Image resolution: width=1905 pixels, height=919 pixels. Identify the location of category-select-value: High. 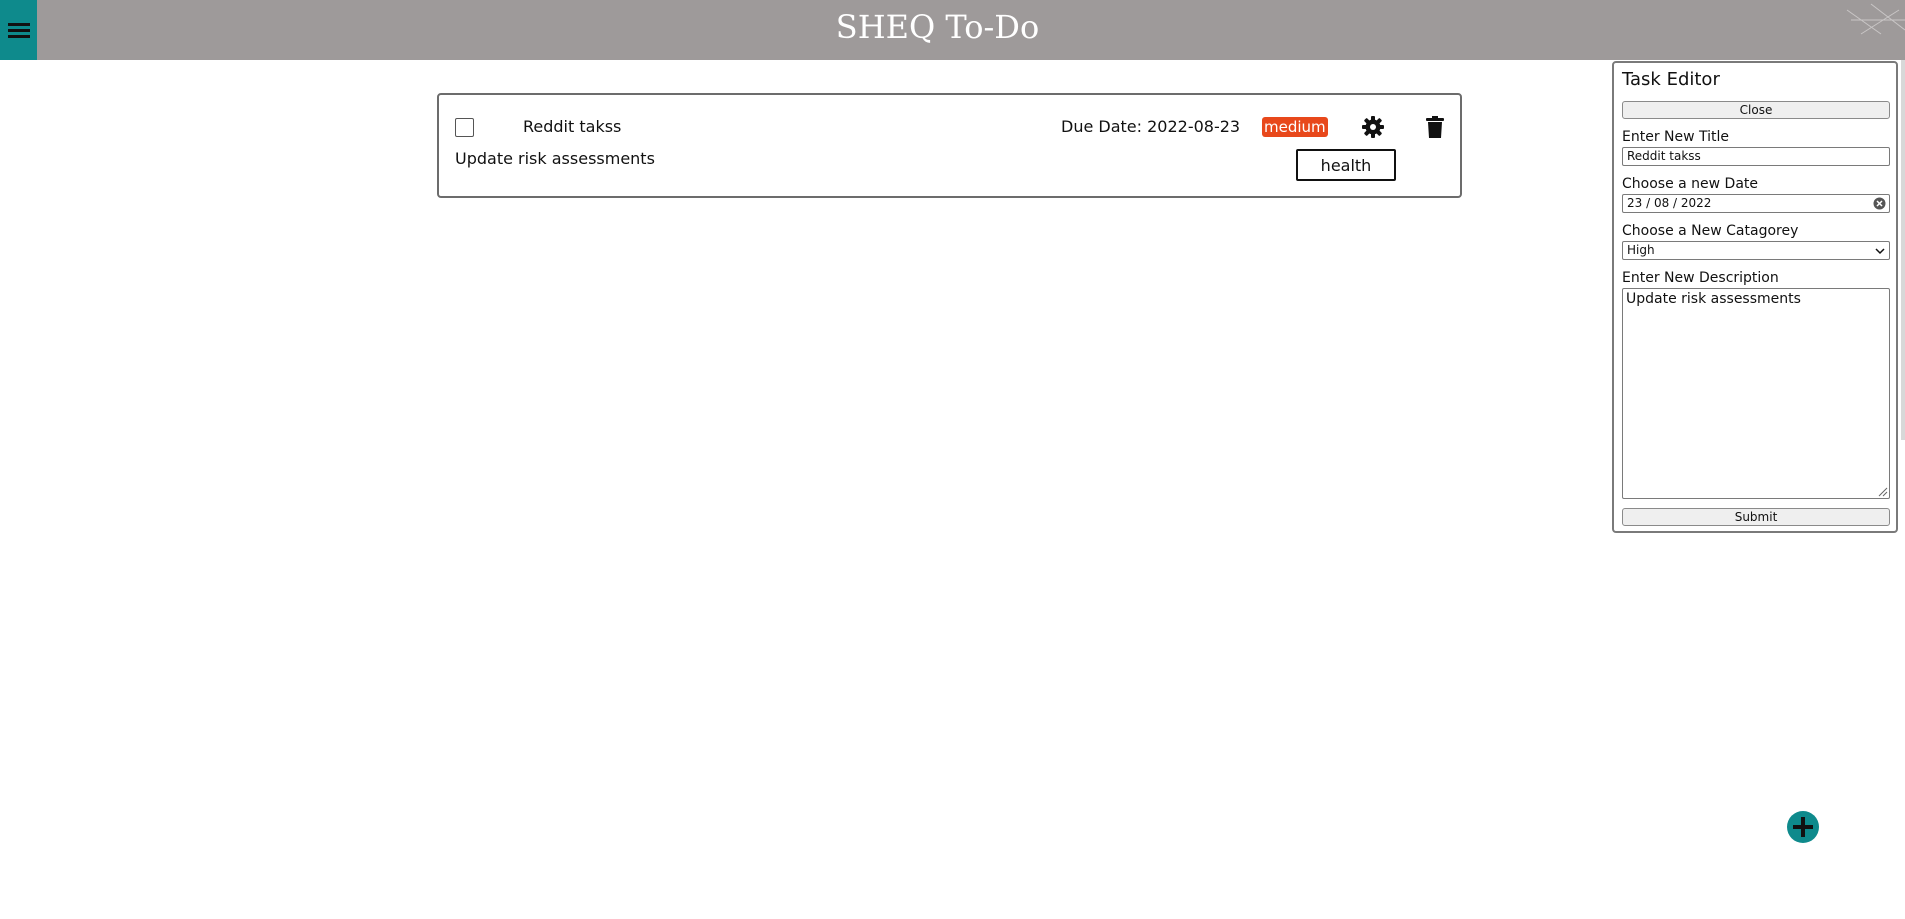
(1641, 250).